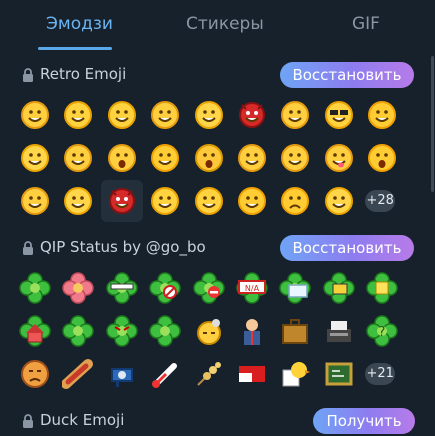 Image resolution: width=435 pixels, height=436 pixels. I want to click on typewriter-icon, so click(338, 331).